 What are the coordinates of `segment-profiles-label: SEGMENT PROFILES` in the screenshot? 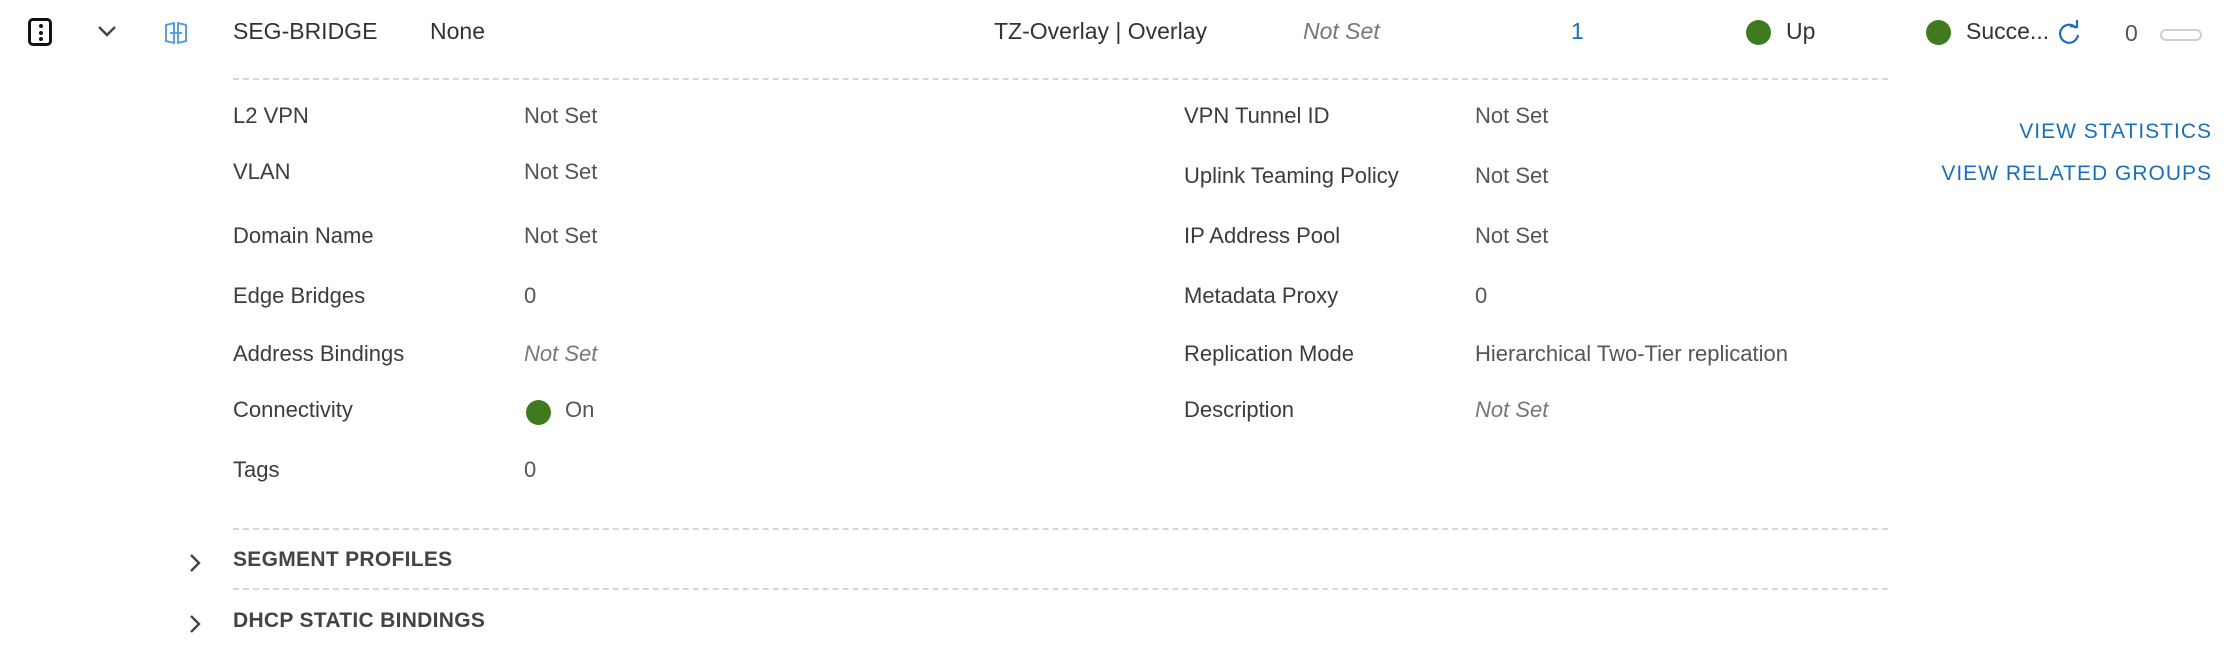 It's located at (343, 559).